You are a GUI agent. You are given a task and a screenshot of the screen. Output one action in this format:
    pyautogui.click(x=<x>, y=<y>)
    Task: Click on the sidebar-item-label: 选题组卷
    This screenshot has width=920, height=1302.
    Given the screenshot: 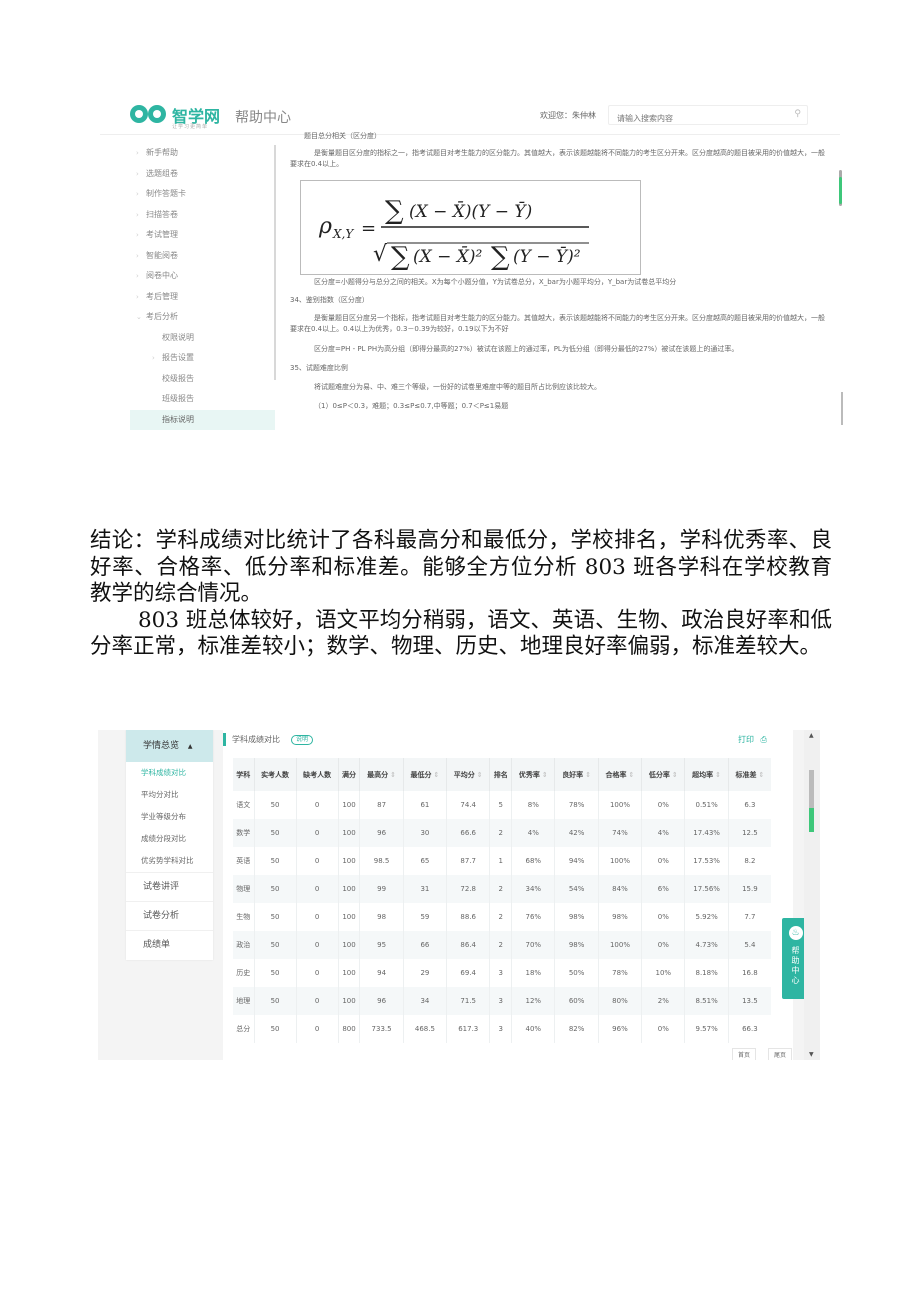 What is the action you would take?
    pyautogui.click(x=162, y=173)
    